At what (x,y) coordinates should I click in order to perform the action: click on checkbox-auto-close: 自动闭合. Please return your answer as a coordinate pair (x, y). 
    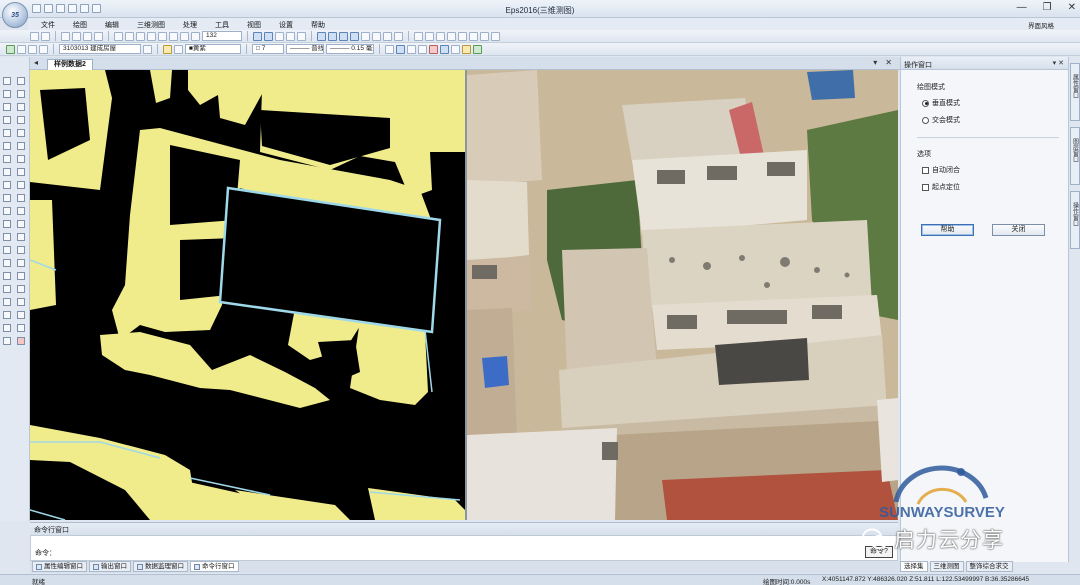
    Looking at the image, I should click on (941, 170).